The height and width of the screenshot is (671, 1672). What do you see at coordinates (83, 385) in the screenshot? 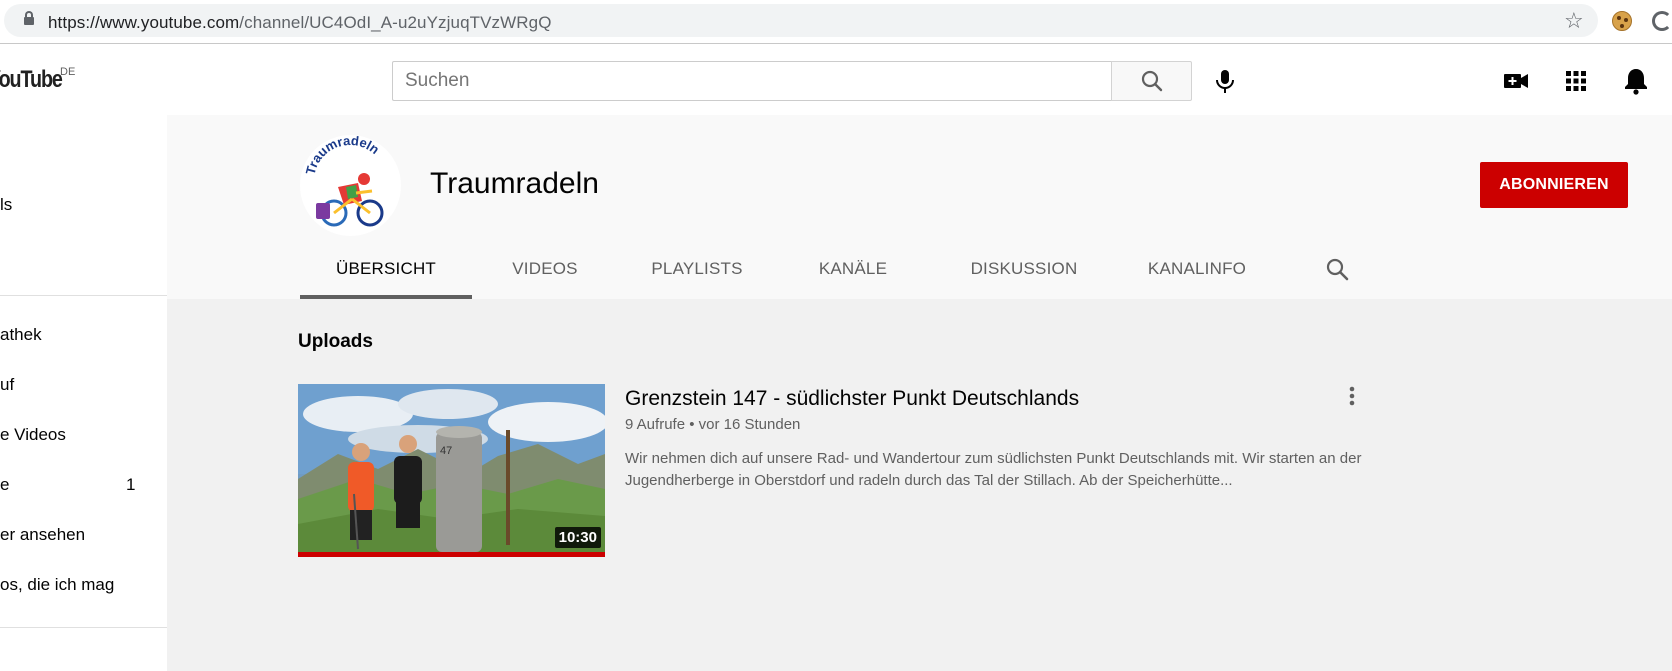
I see `sidebar-item-history: uf` at bounding box center [83, 385].